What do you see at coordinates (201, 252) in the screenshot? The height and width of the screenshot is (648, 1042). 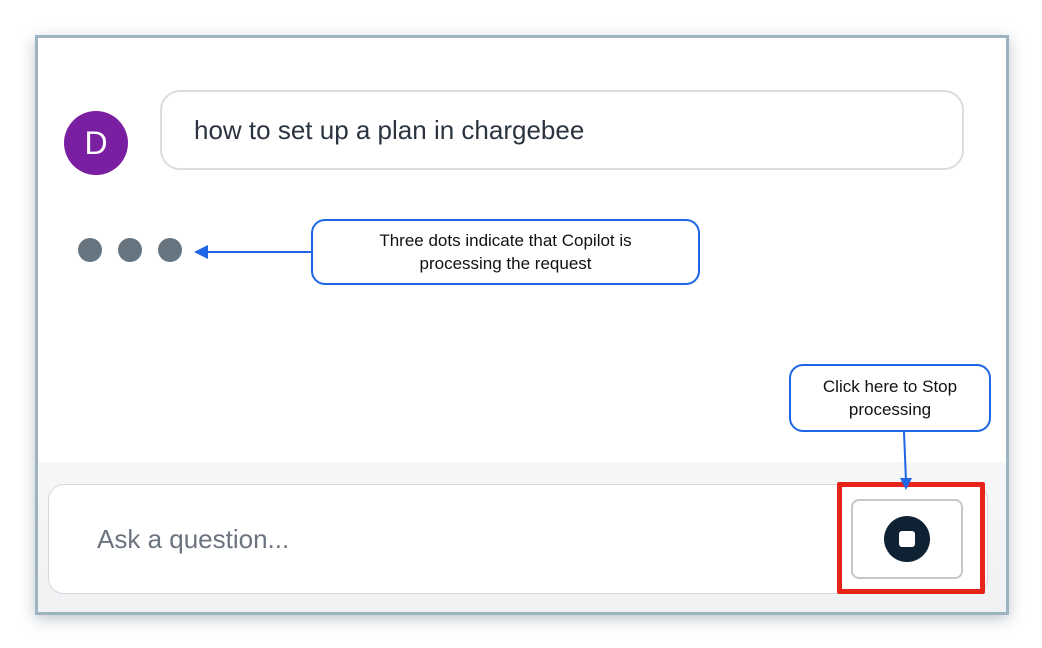 I see `arrow-left-icon` at bounding box center [201, 252].